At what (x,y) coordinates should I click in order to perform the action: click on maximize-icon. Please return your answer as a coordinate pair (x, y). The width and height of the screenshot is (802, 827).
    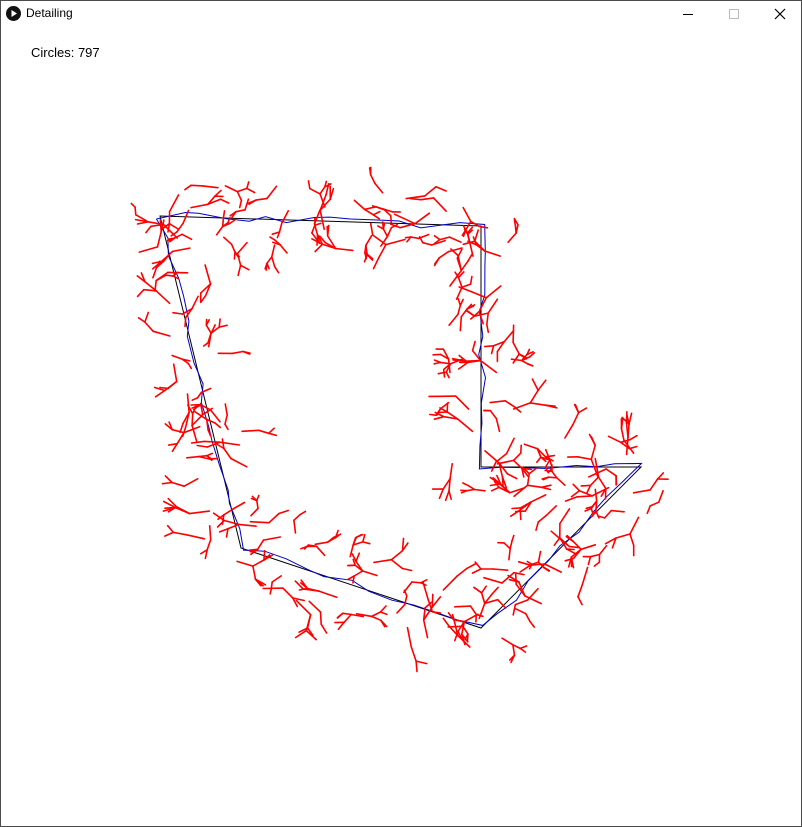
    Looking at the image, I should click on (734, 14).